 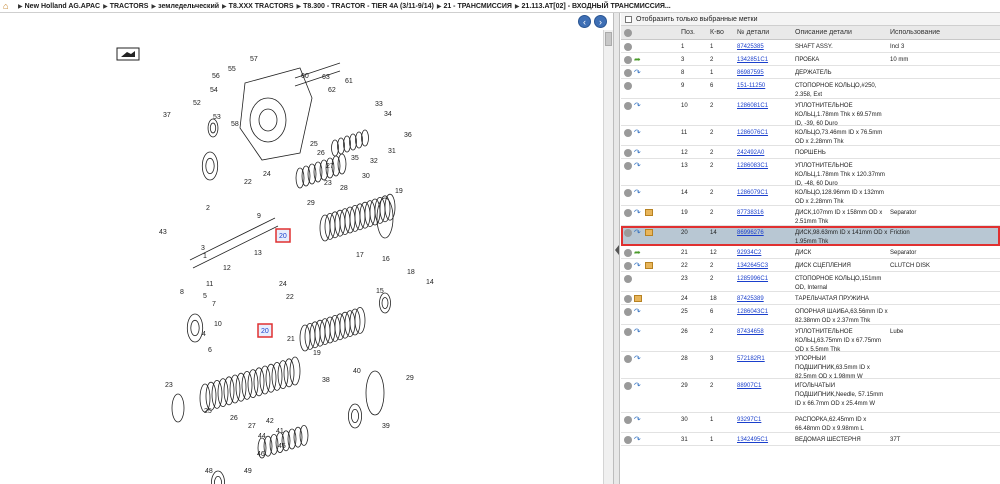 I want to click on callout-label: 24, so click(x=267, y=174).